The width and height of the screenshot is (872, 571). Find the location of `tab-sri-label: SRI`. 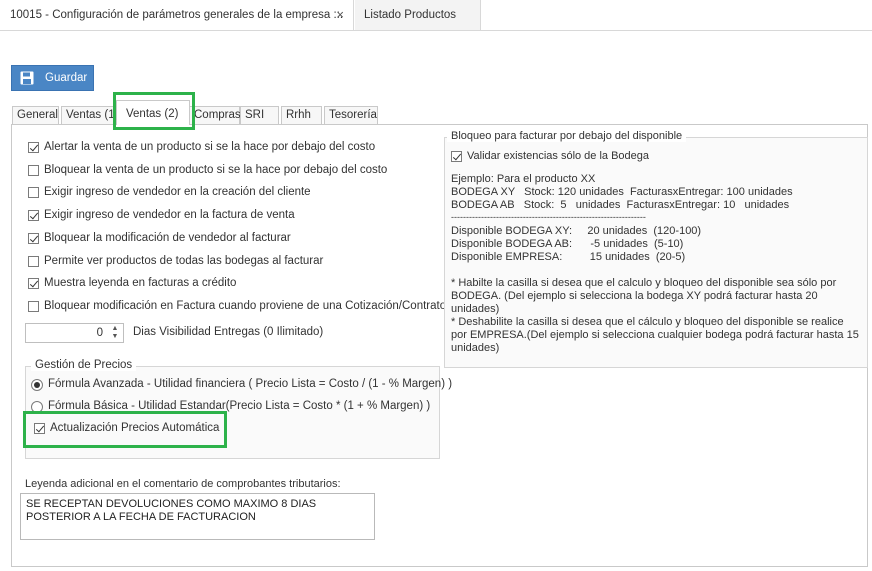

tab-sri-label: SRI is located at coordinates (255, 115).